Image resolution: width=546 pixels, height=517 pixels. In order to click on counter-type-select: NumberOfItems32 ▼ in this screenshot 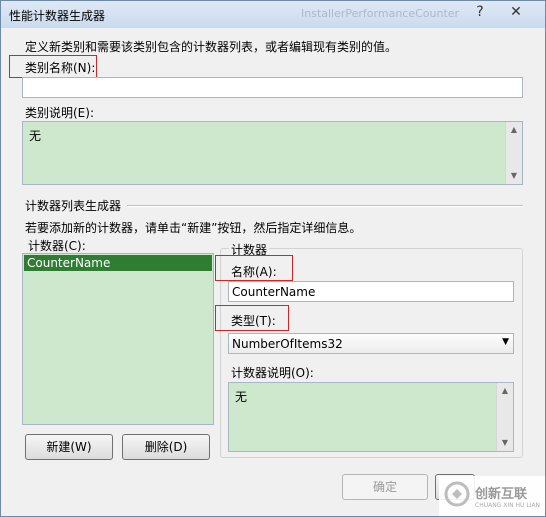, I will do `click(371, 343)`.